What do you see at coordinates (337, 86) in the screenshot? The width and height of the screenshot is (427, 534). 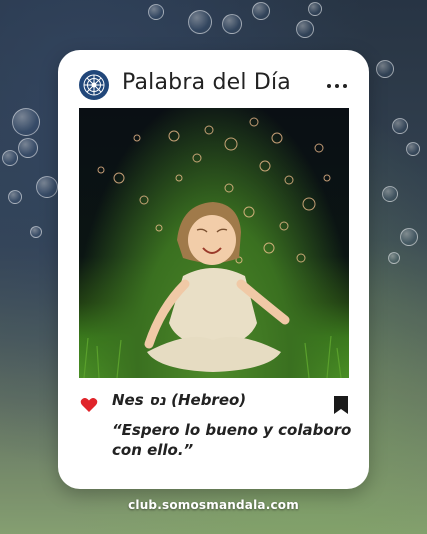 I see `more-dots-icon` at bounding box center [337, 86].